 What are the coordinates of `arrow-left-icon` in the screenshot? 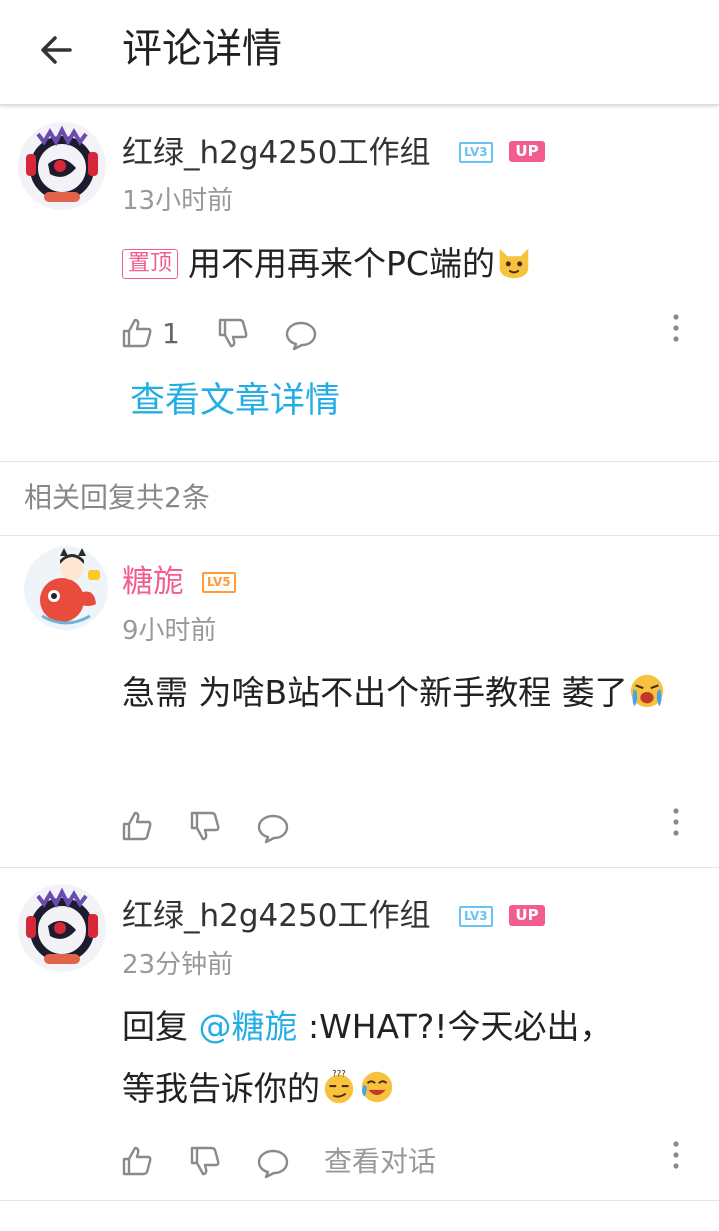 It's located at (56, 50).